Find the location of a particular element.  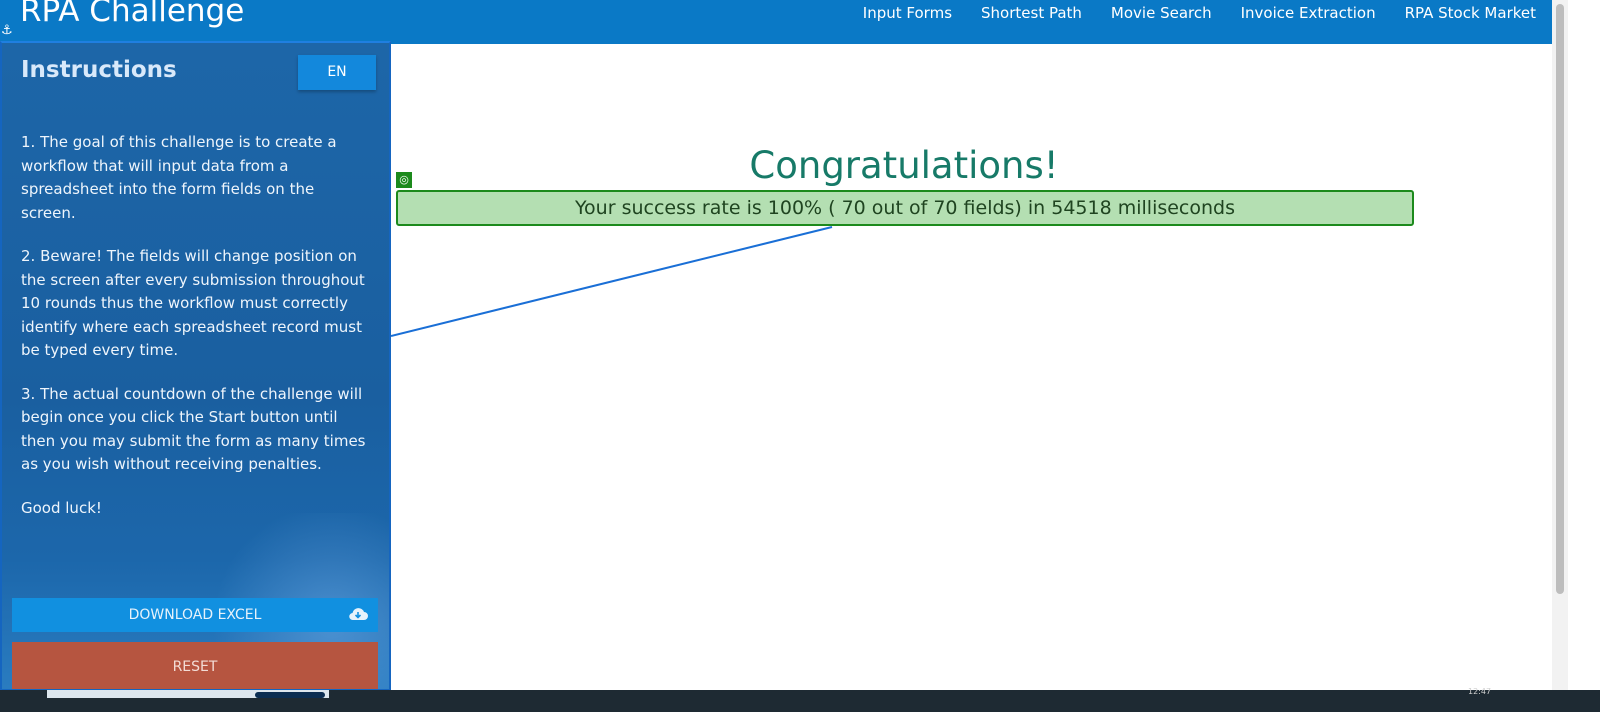

vertical-scrollbar is located at coordinates (1560, 345).